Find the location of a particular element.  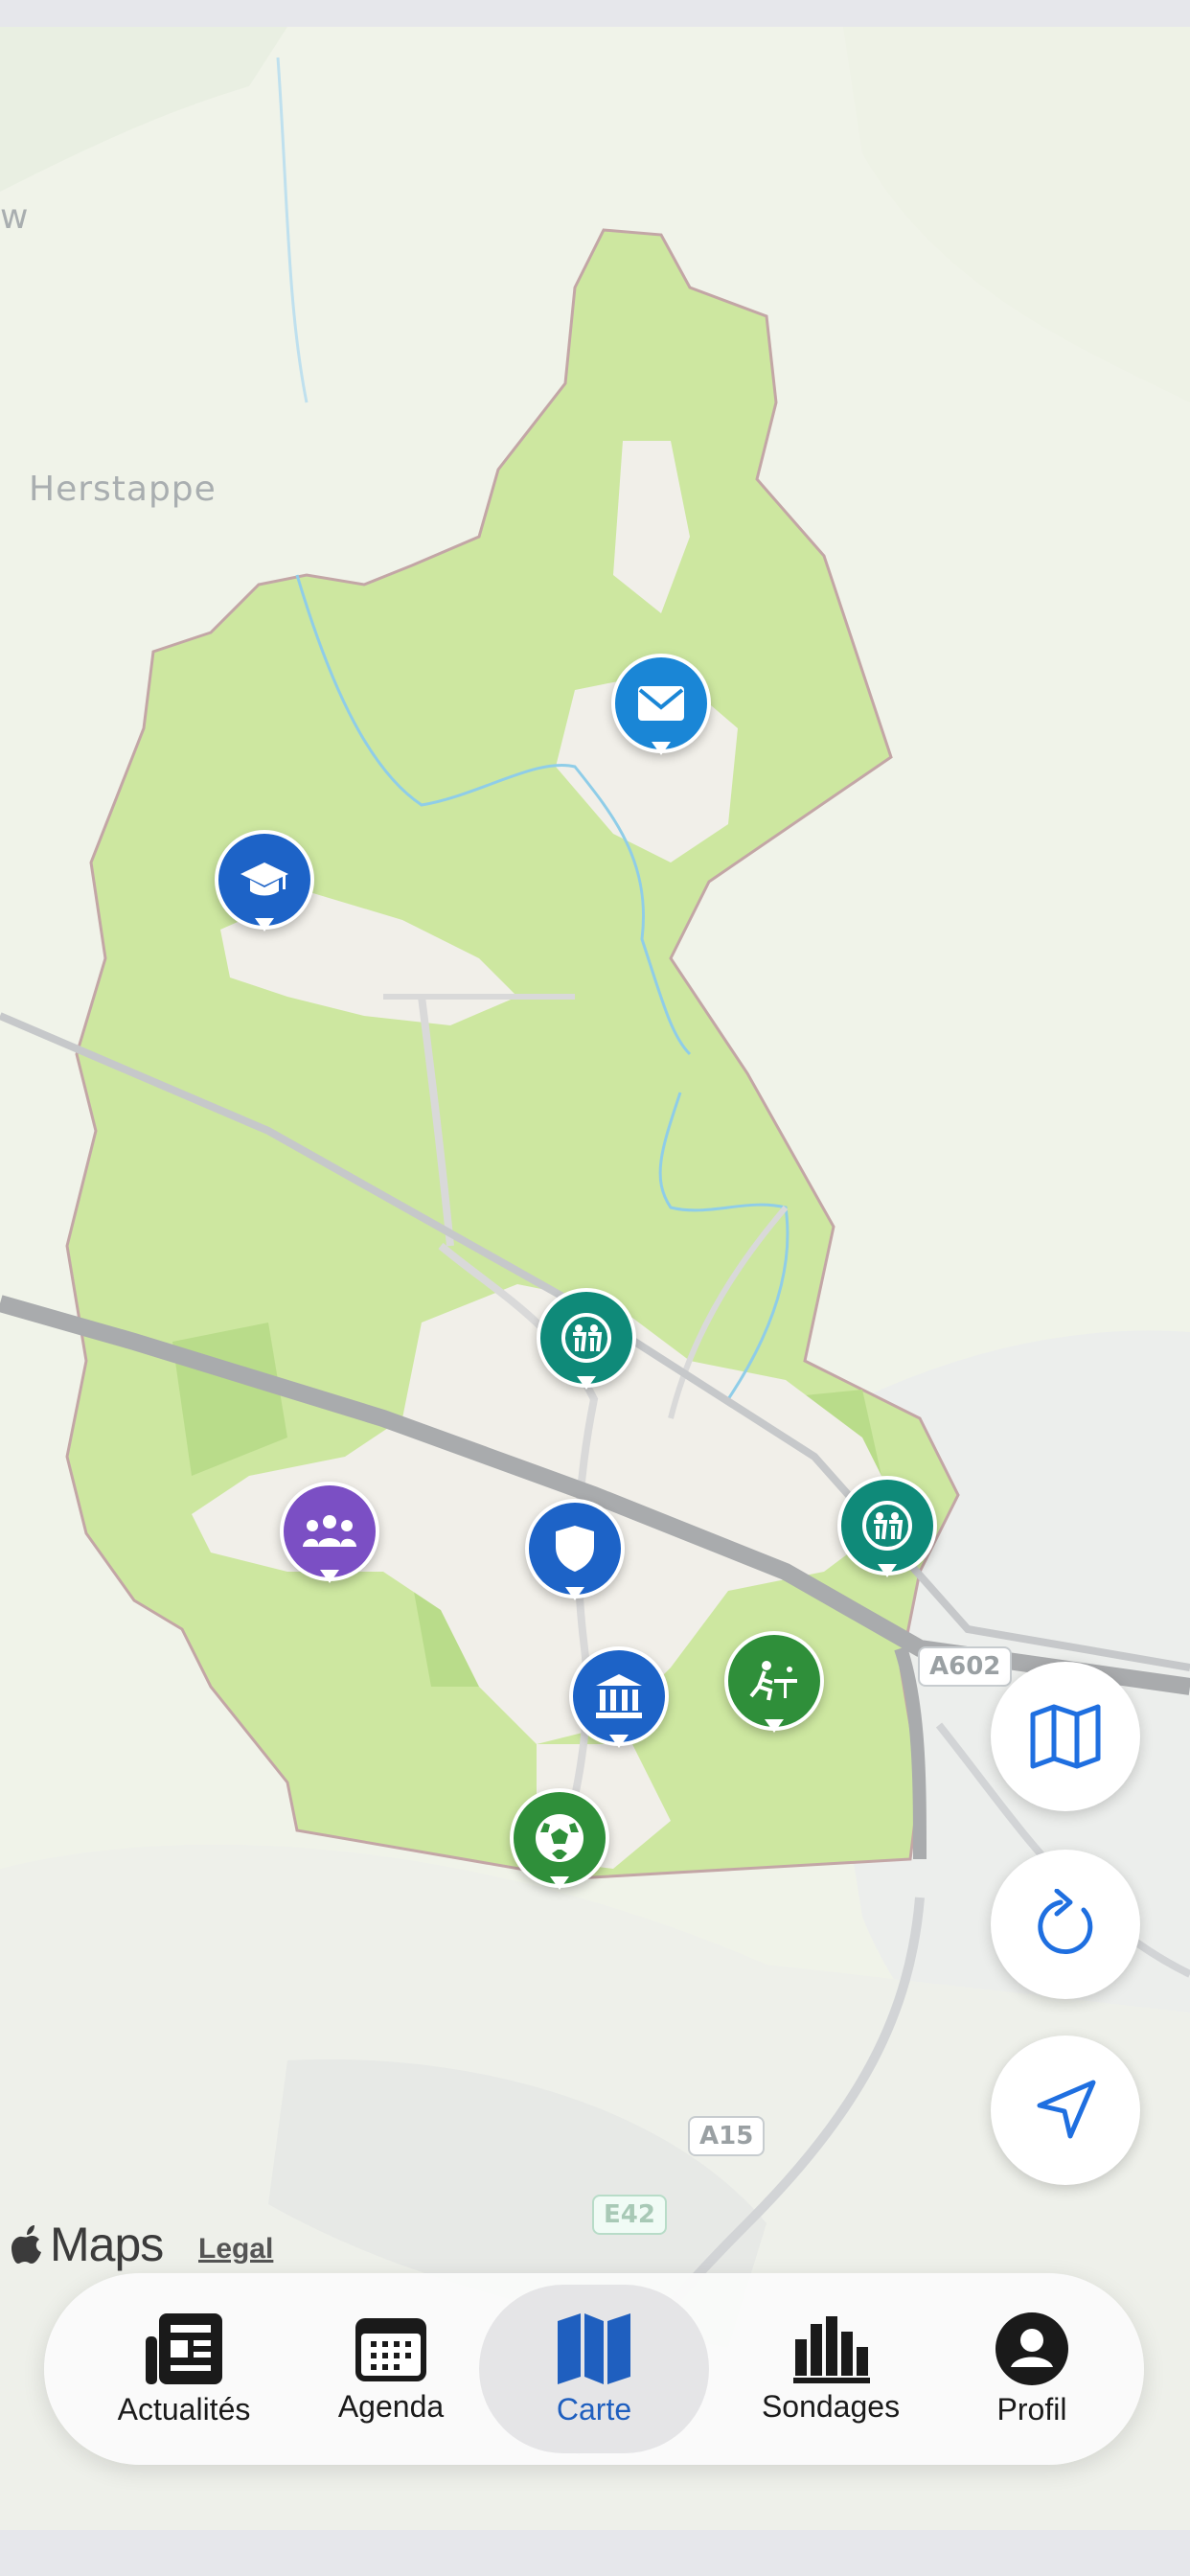

road-shield-e42: E42 is located at coordinates (630, 2215).